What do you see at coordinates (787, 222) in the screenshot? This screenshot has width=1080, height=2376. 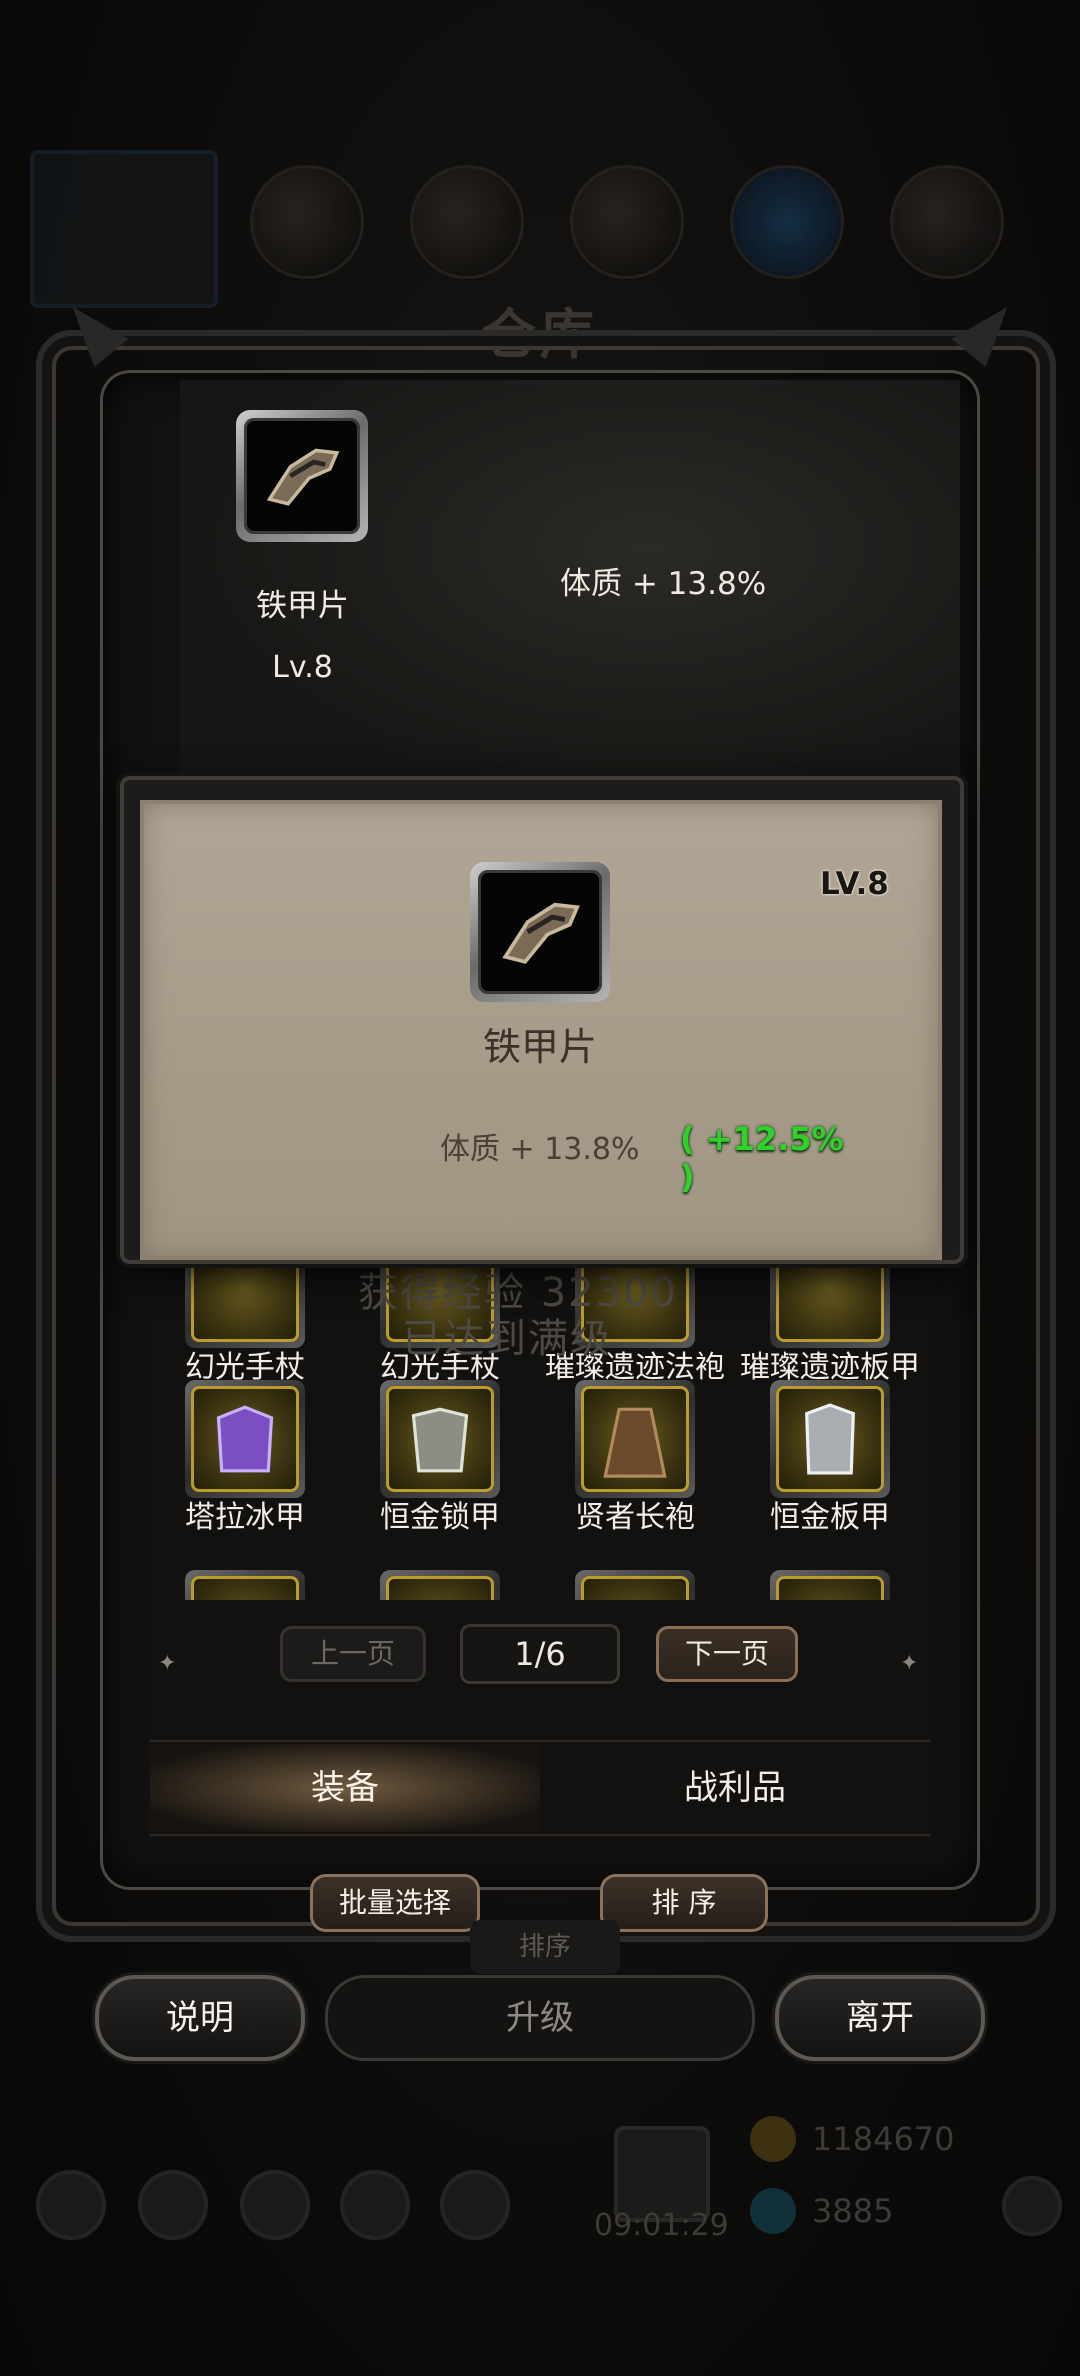 I see `wing-category-icon` at bounding box center [787, 222].